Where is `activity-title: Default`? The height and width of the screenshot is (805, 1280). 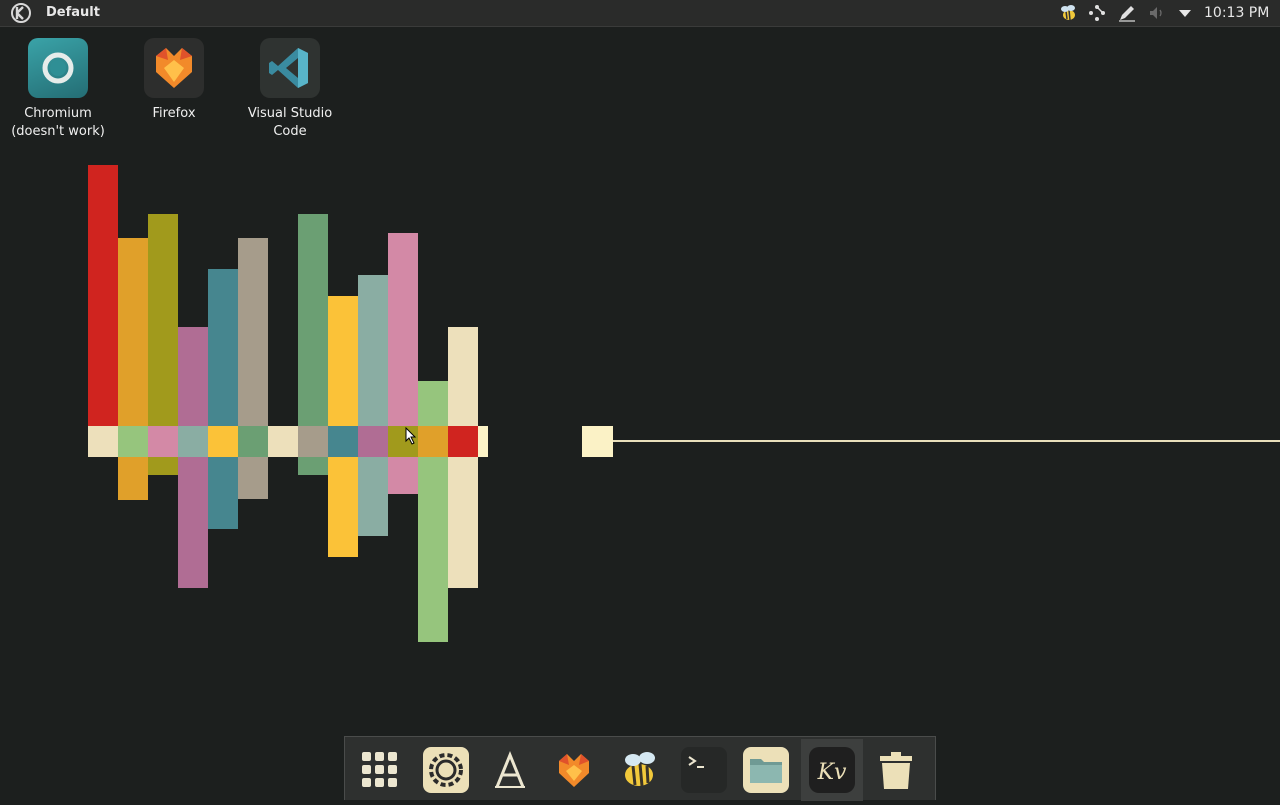 activity-title: Default is located at coordinates (73, 12).